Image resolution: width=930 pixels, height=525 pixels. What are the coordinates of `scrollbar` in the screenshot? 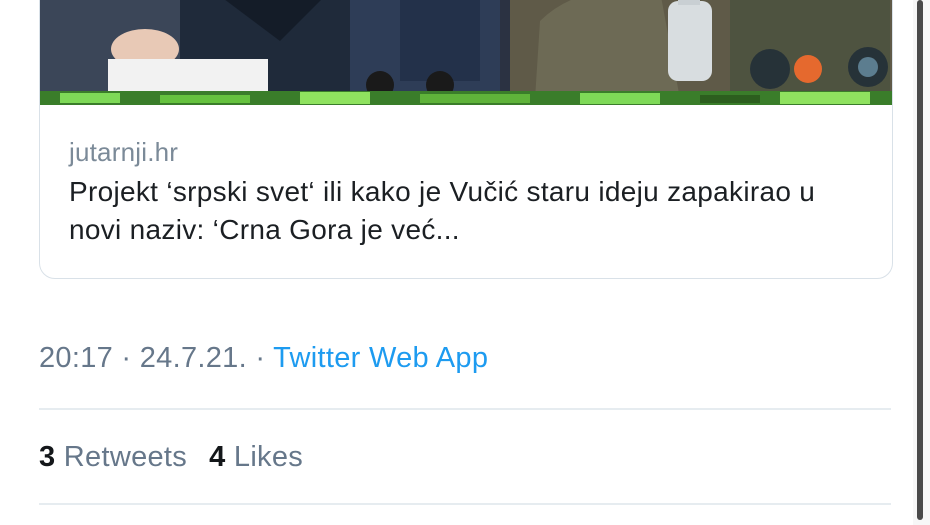 It's located at (921, 262).